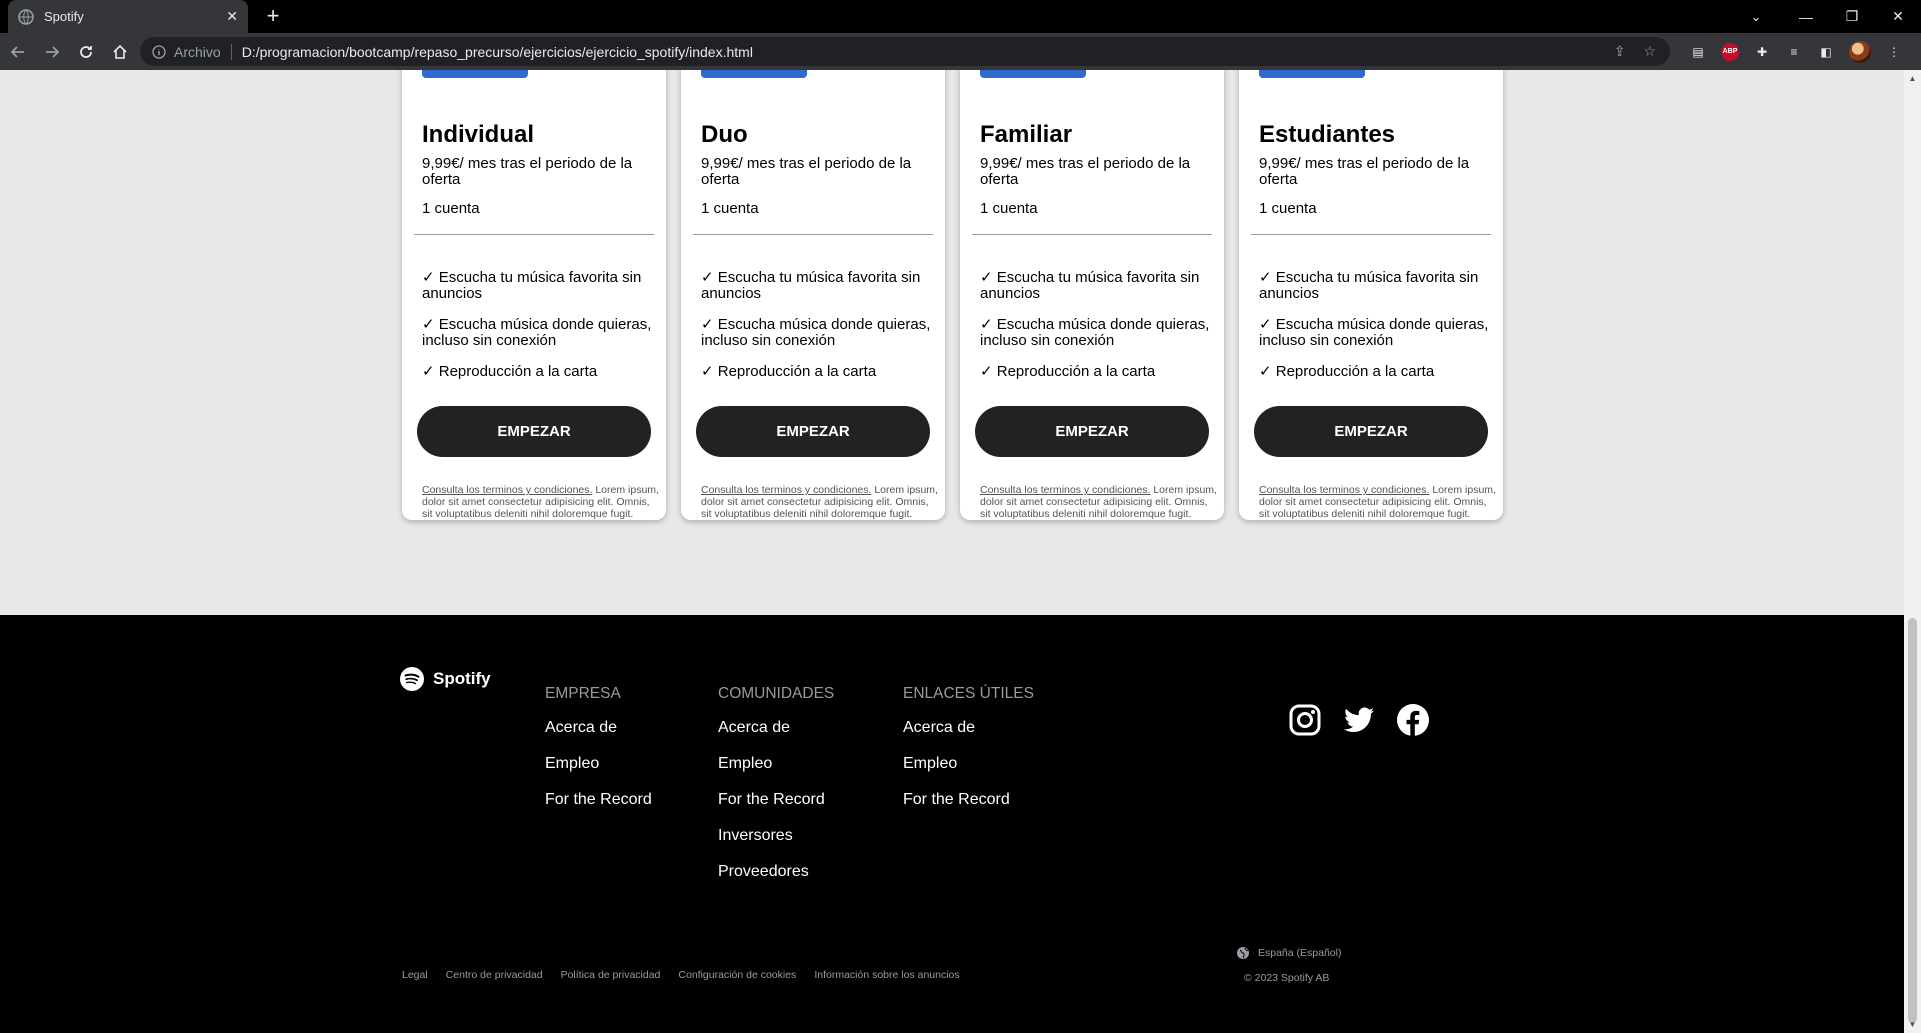  Describe the element at coordinates (120, 52) in the screenshot. I see `home-icon` at that location.